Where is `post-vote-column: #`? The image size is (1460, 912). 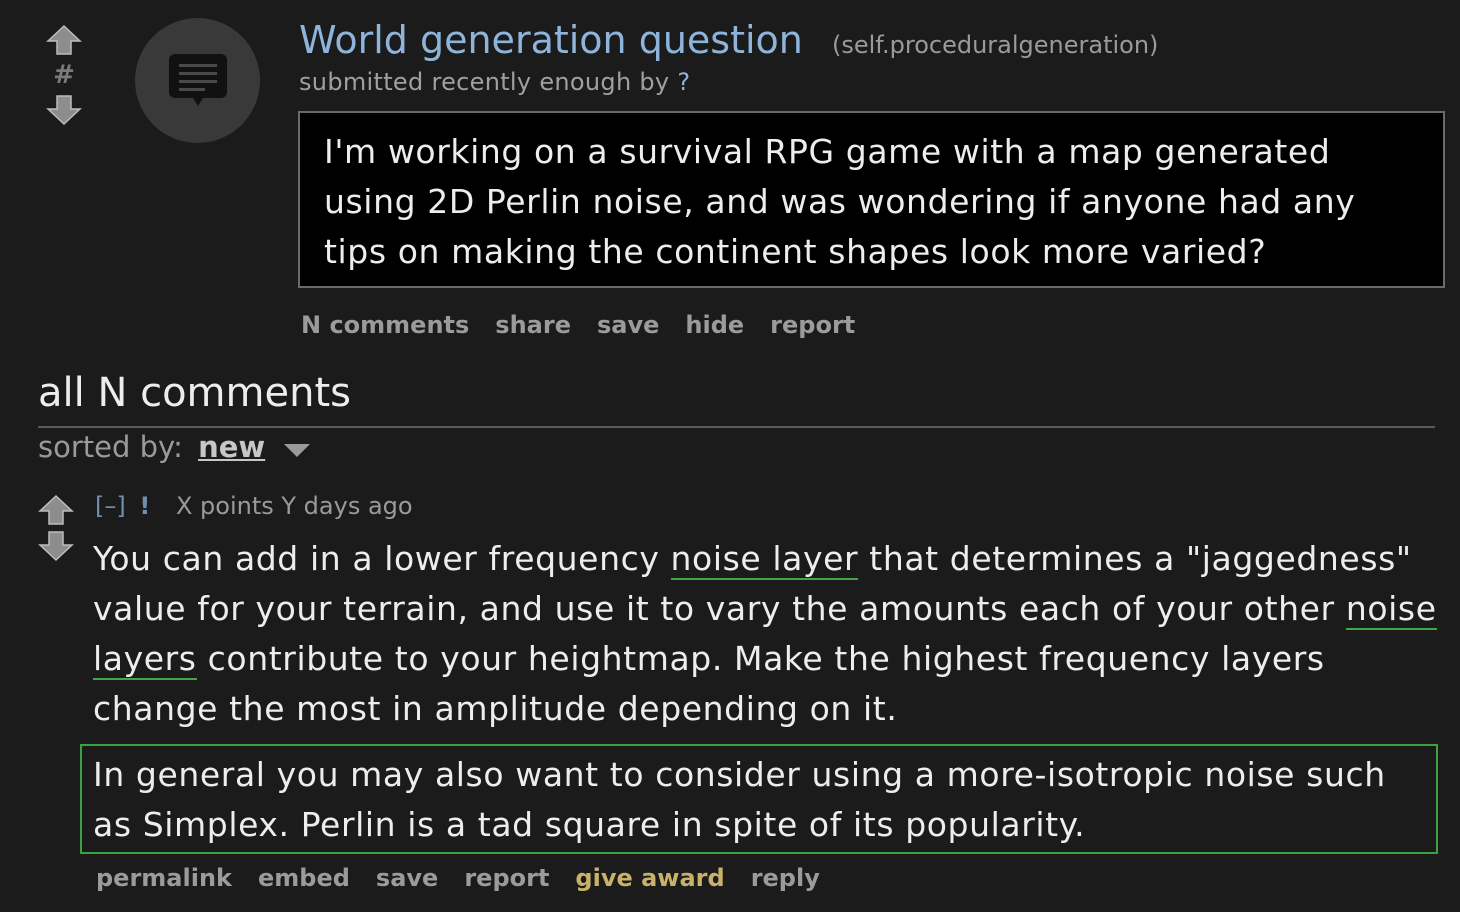
post-vote-column: # is located at coordinates (64, 75).